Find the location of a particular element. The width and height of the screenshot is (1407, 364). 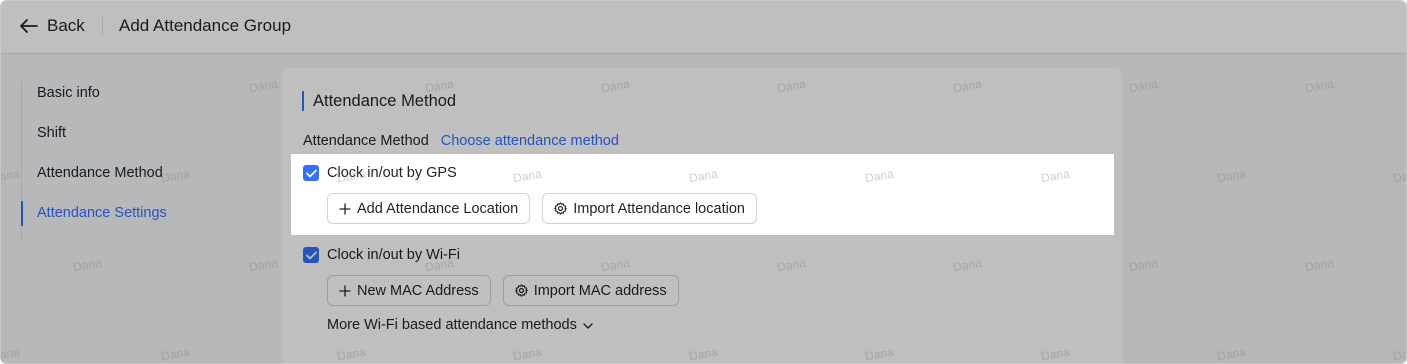

page-title: Add Attendance Group is located at coordinates (205, 25).